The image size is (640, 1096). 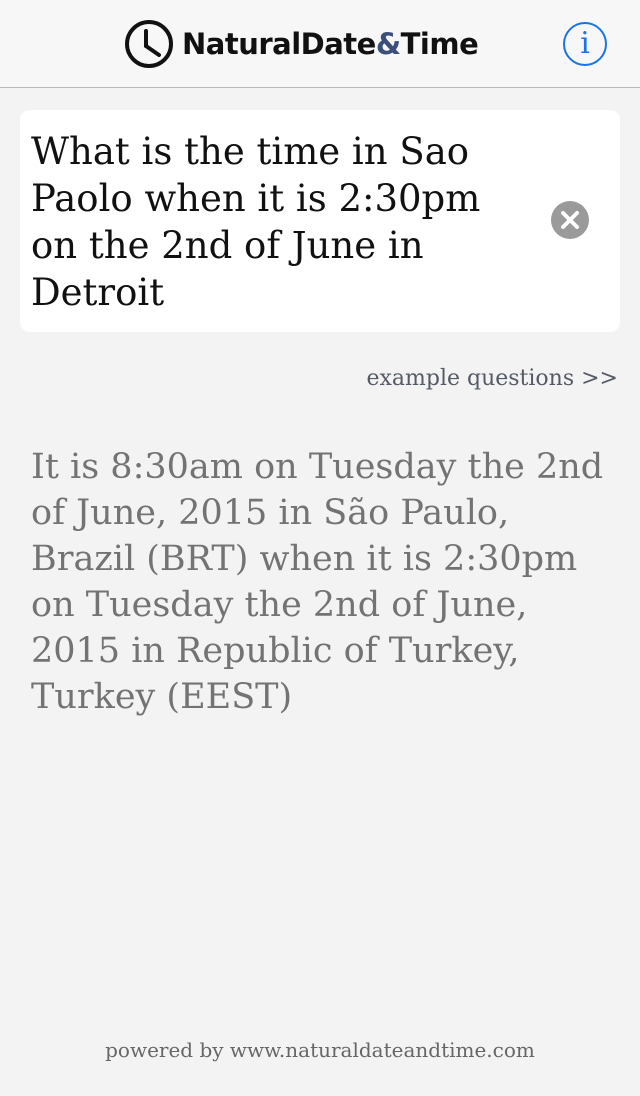 I want to click on clear-button, so click(x=570, y=220).